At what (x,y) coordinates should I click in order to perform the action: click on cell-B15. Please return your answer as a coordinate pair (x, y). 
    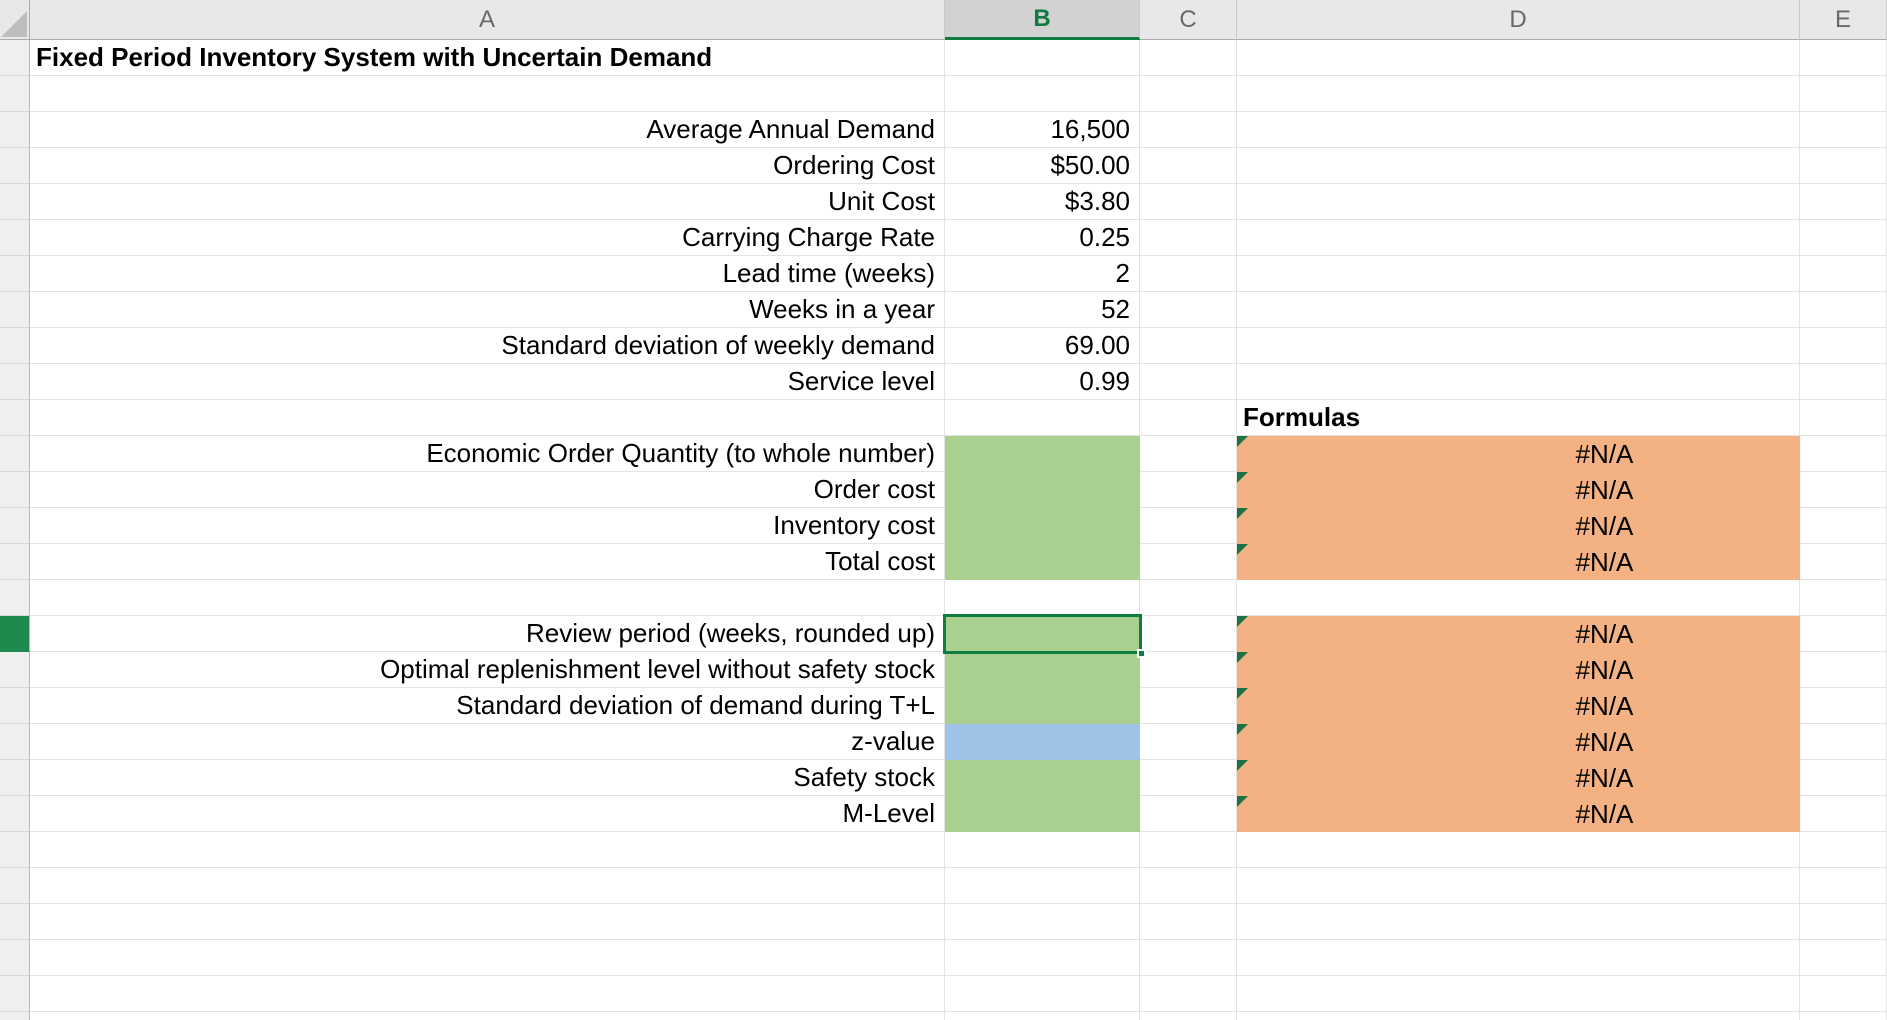
    Looking at the image, I should click on (1042, 562).